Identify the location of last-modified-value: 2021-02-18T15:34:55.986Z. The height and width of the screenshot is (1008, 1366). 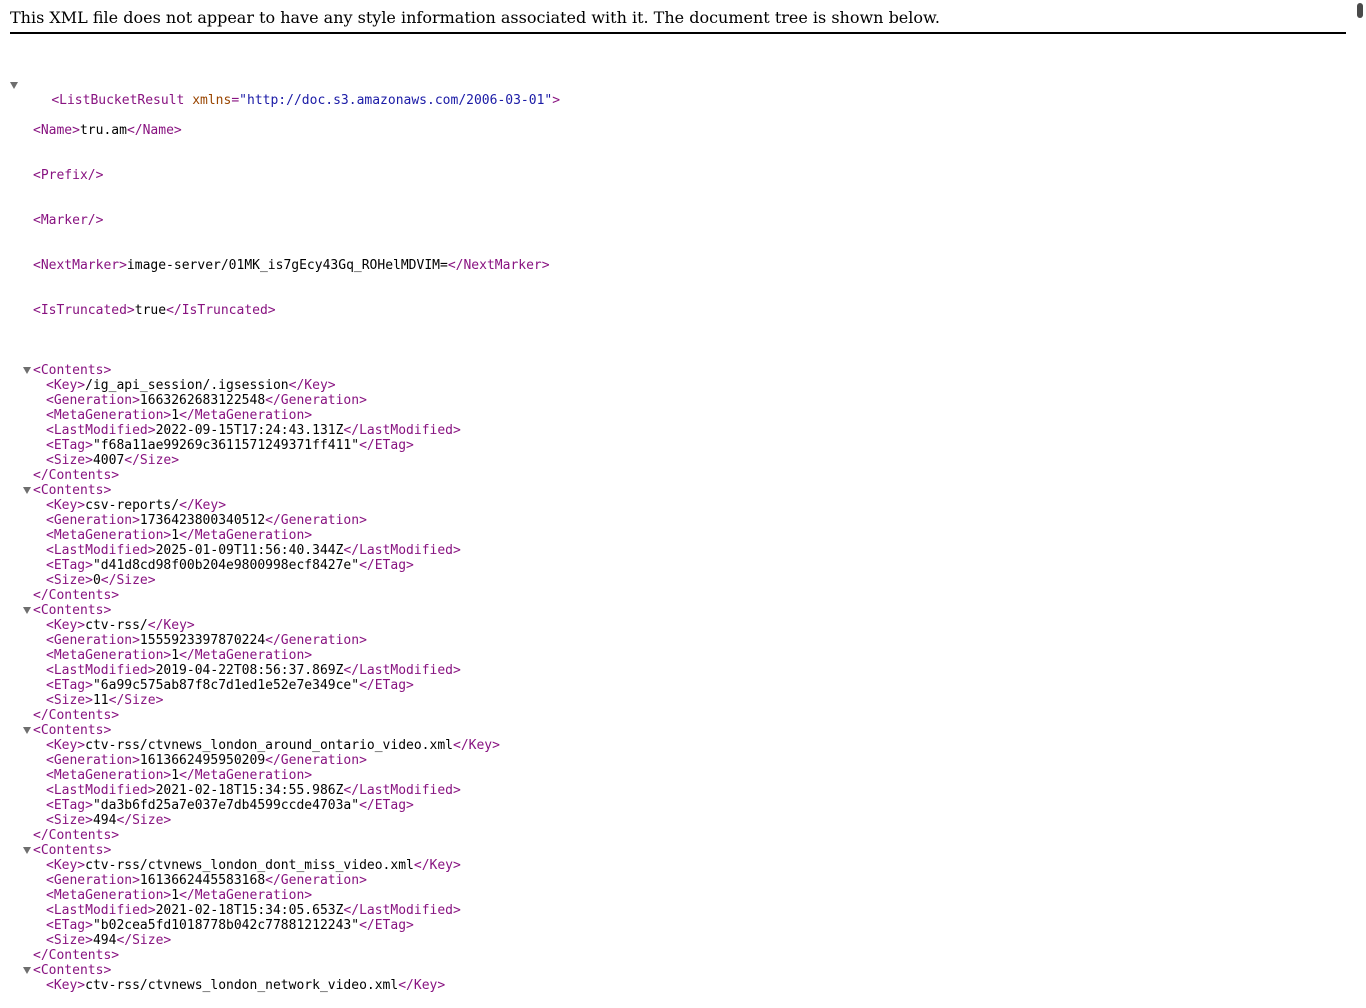
(249, 790).